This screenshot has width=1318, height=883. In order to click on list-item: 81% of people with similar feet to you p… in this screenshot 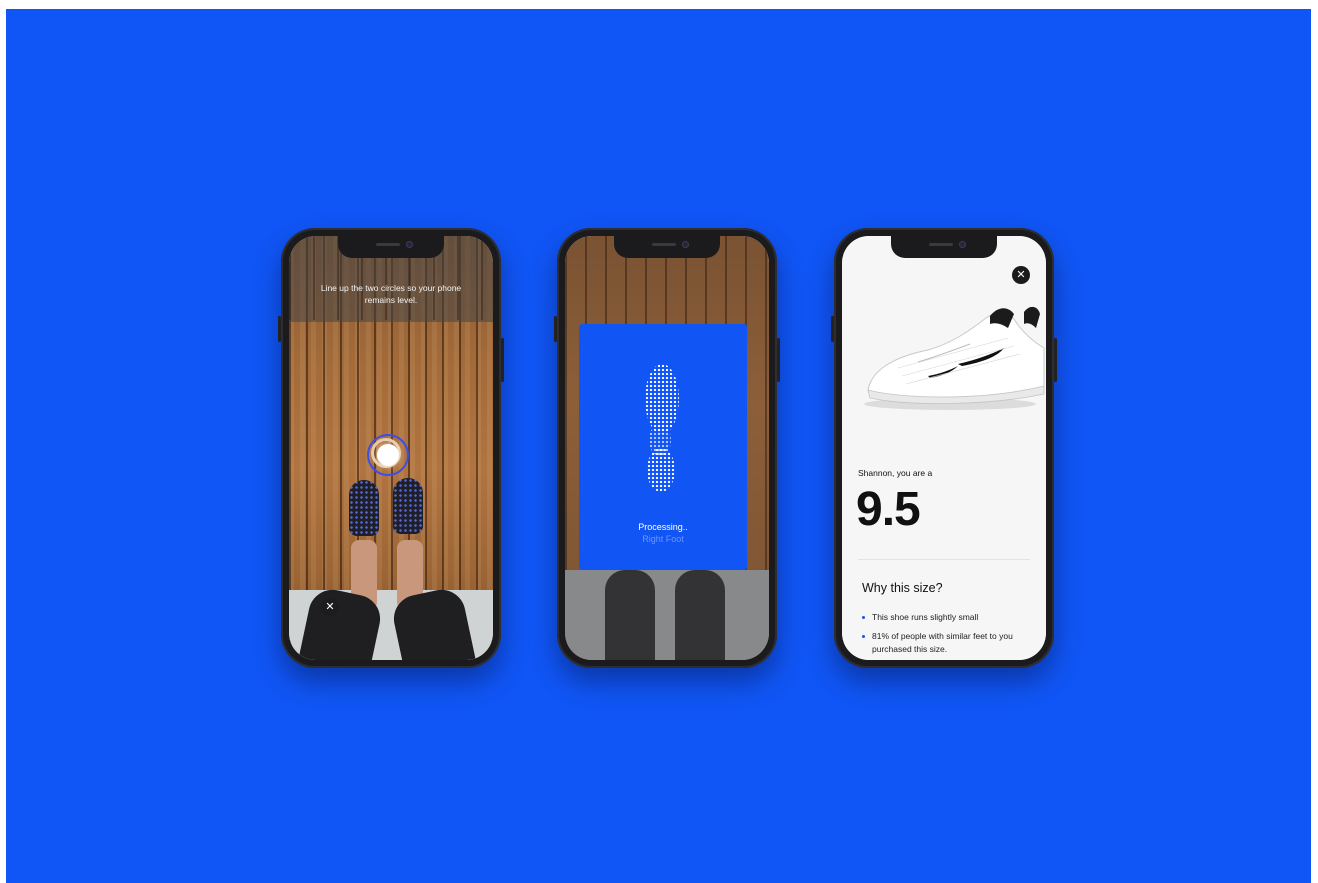, I will do `click(947, 643)`.